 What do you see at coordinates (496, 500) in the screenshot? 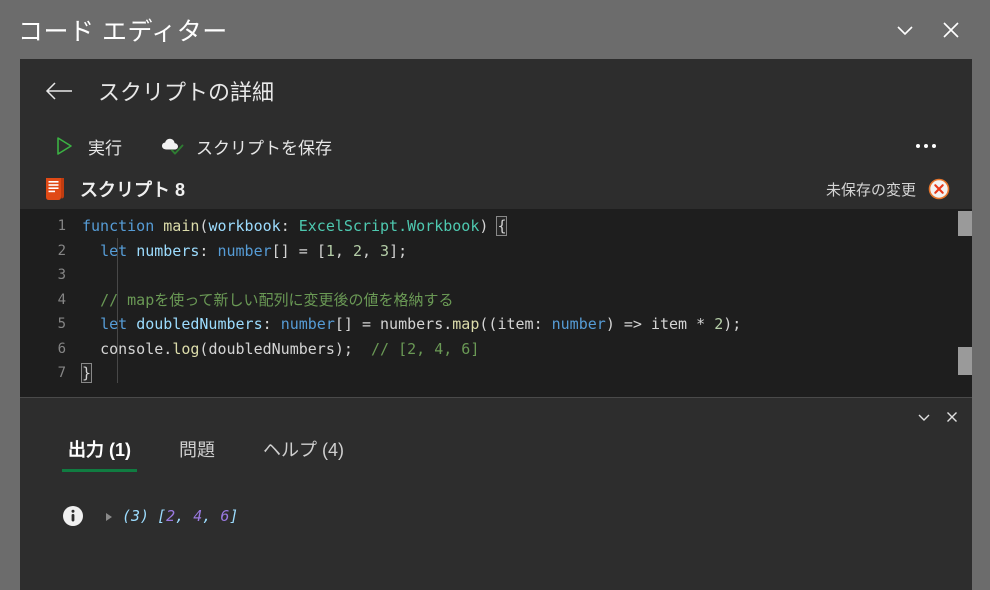
I see `output-body: (3) [2, 4, 6]` at bounding box center [496, 500].